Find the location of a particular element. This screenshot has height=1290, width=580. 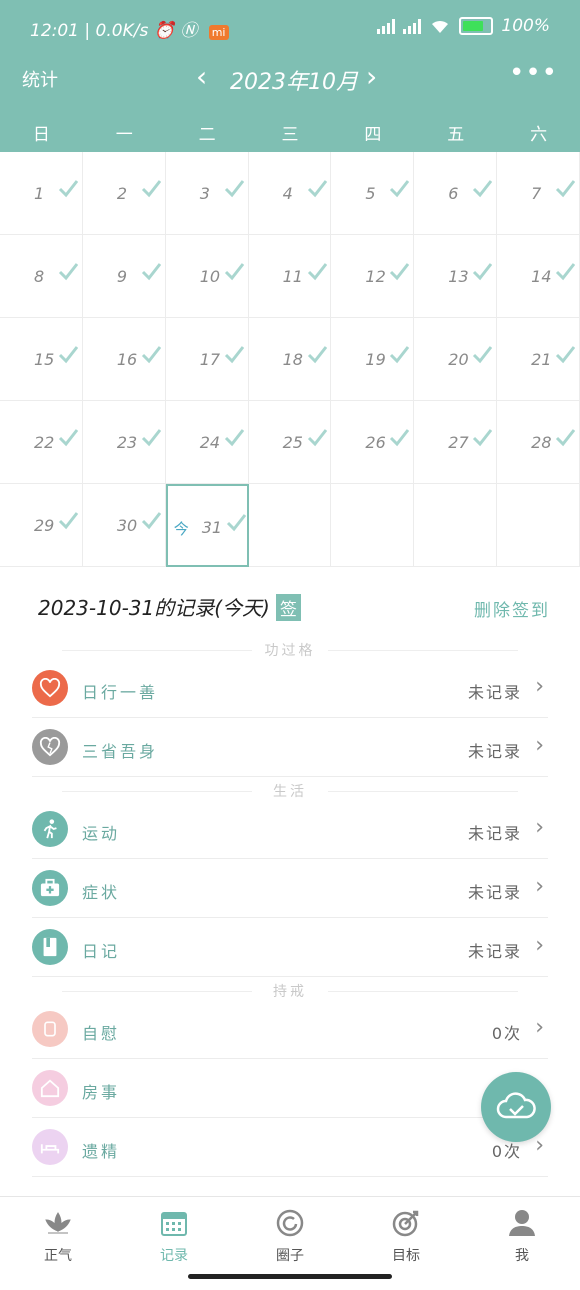

calendar-day-cell: 1 is located at coordinates (41, 193).